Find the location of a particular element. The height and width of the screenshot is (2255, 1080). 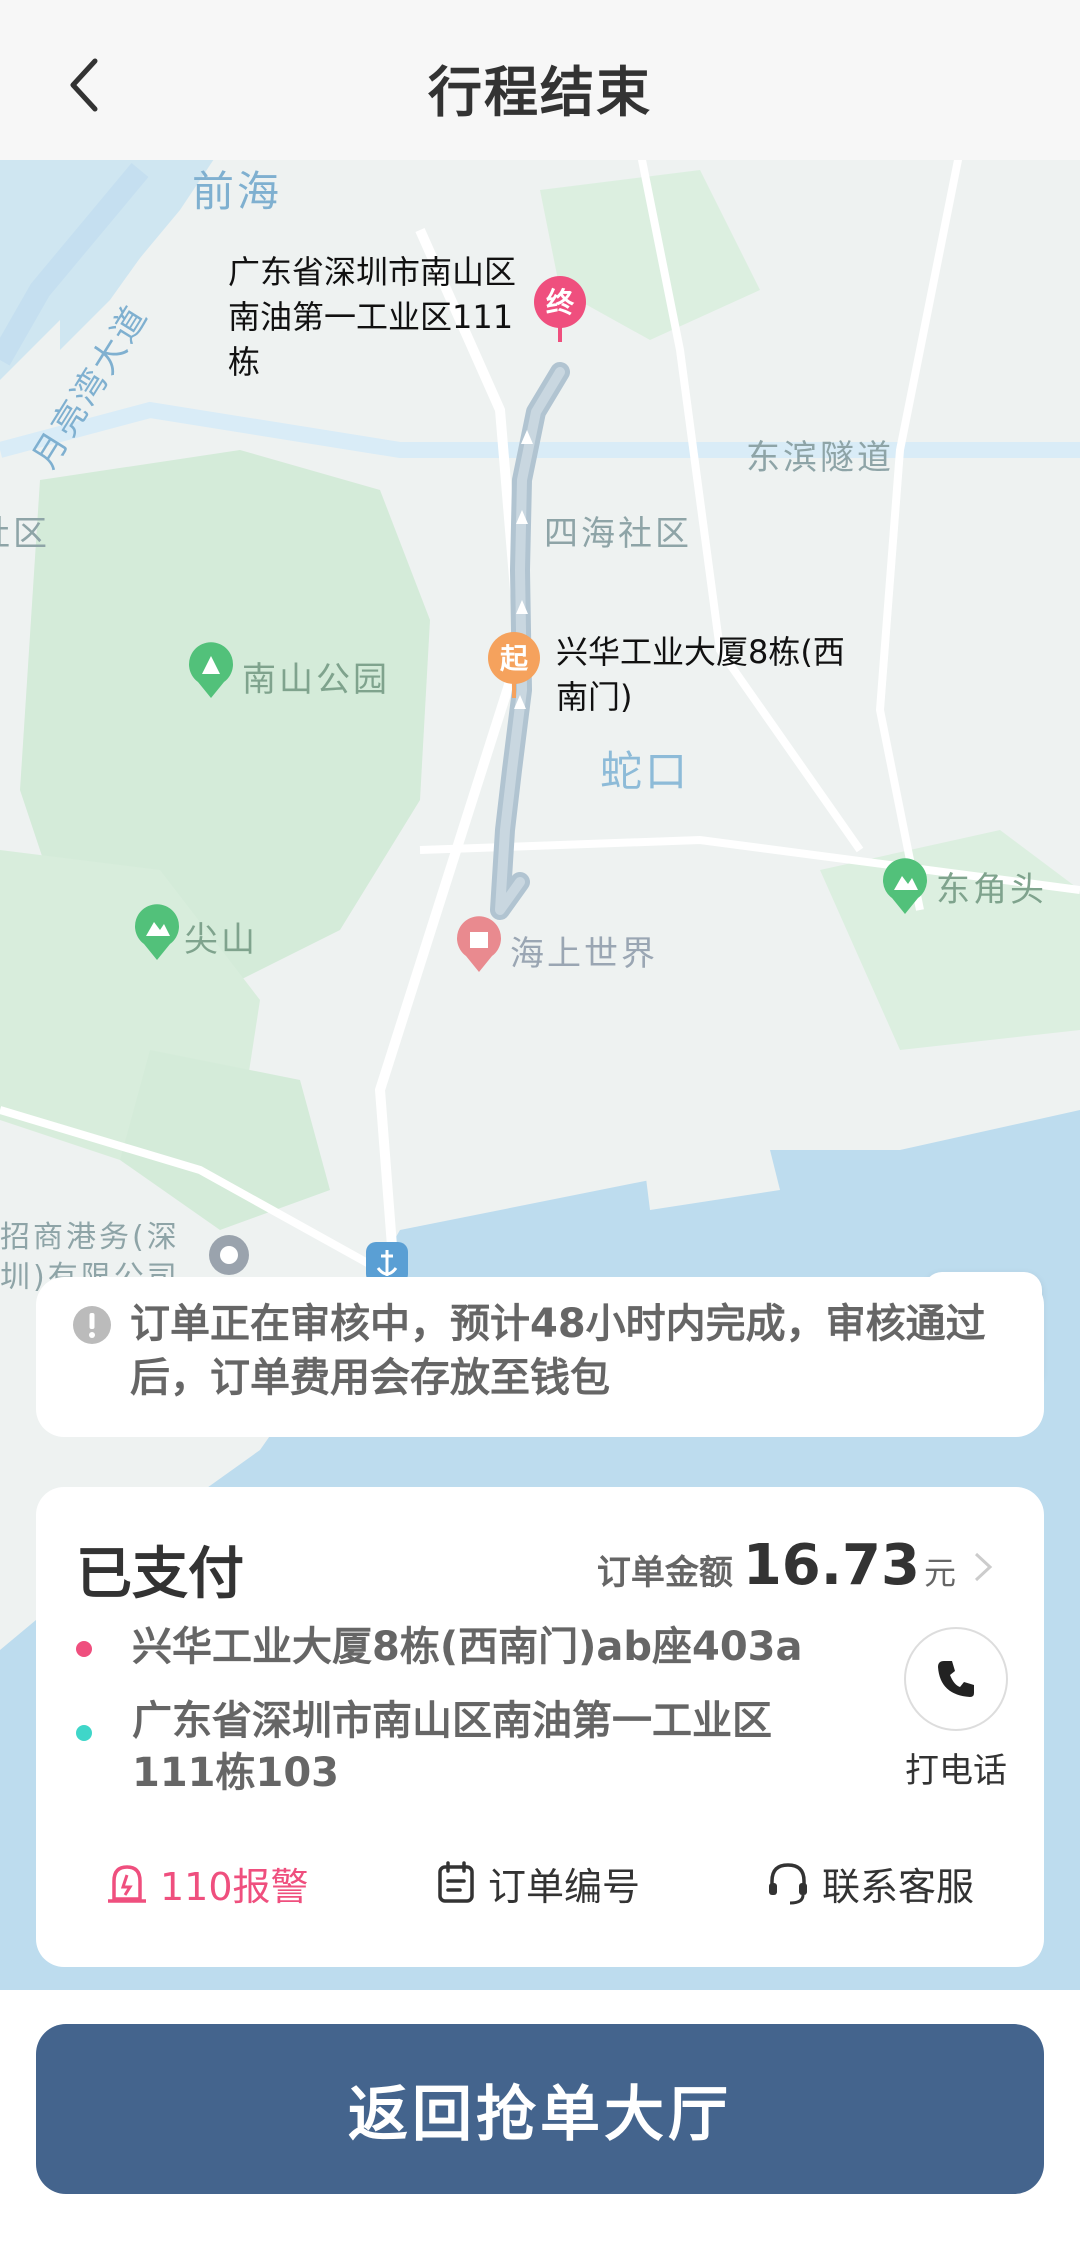

map-label-dongjiaotou: 东角头 is located at coordinates (991, 890).